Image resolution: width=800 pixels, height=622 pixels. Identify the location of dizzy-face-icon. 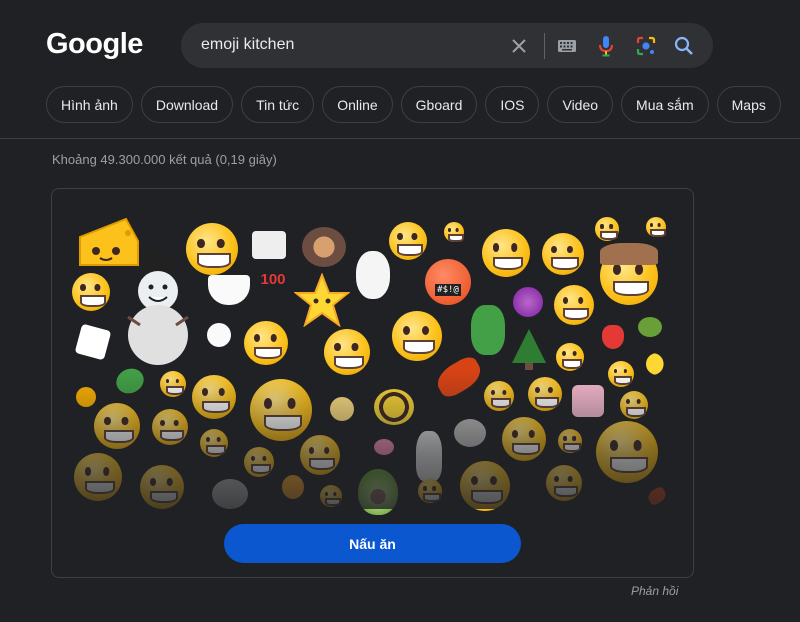
(656, 227).